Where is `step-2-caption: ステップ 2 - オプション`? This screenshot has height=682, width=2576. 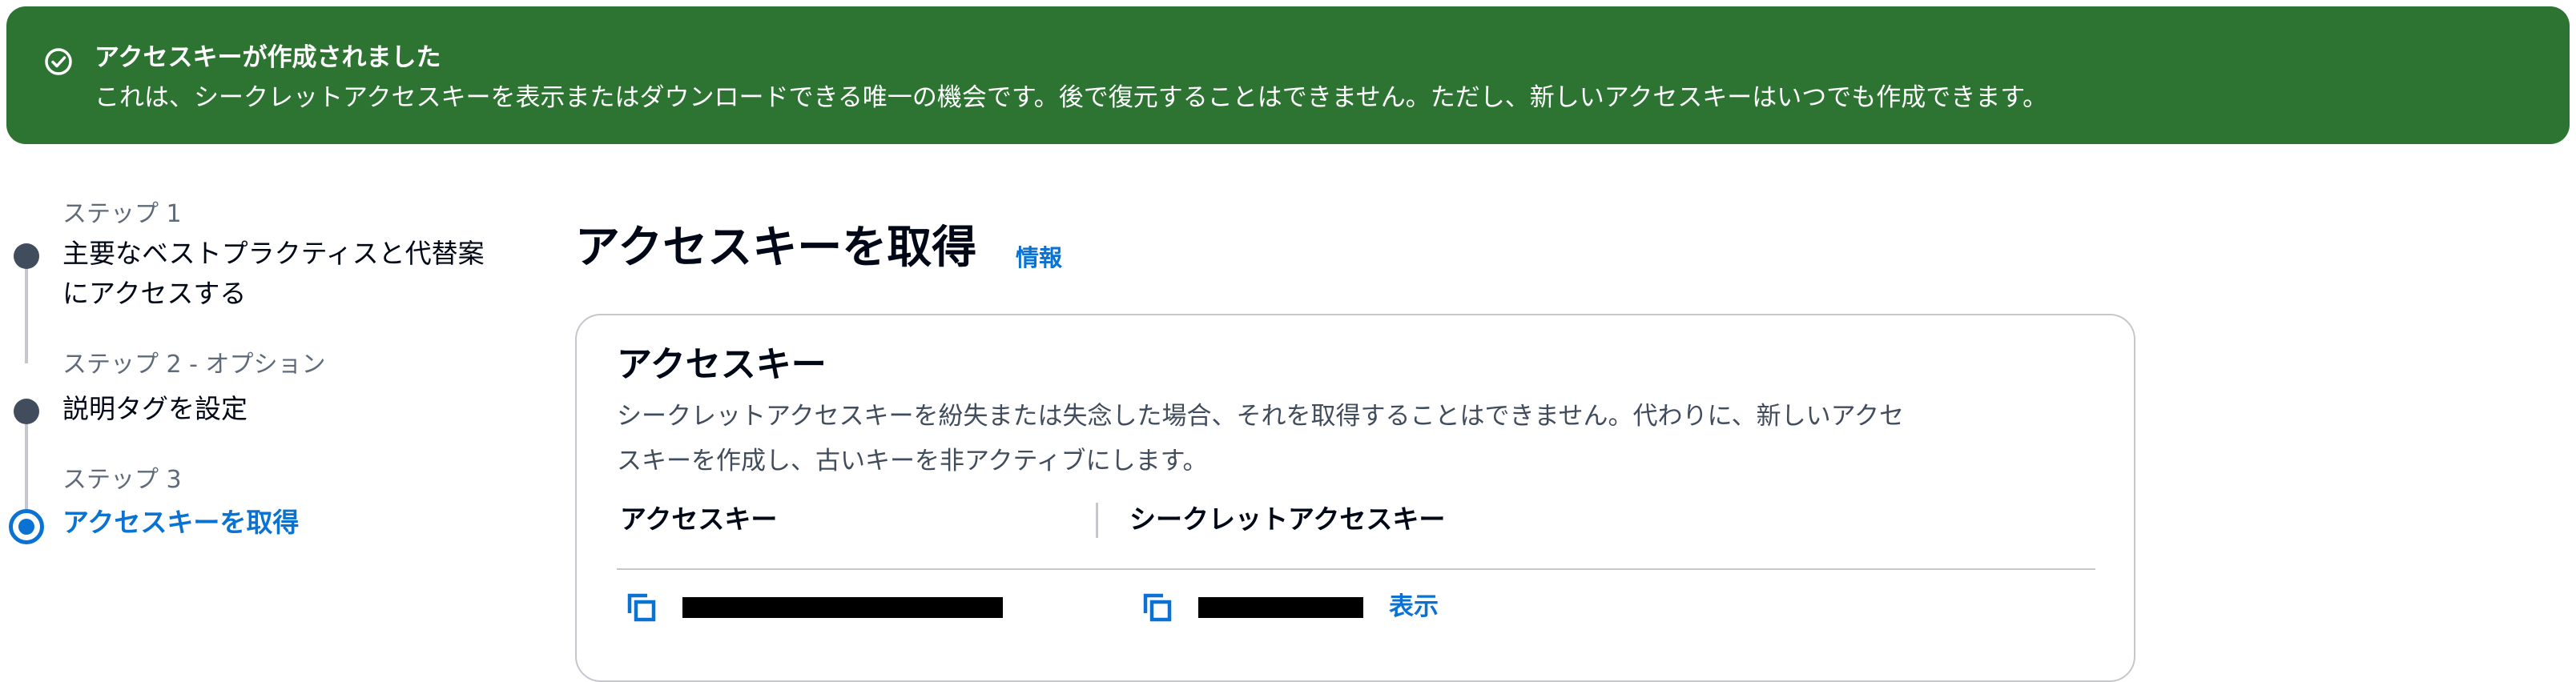 step-2-caption: ステップ 2 - オプション is located at coordinates (194, 365).